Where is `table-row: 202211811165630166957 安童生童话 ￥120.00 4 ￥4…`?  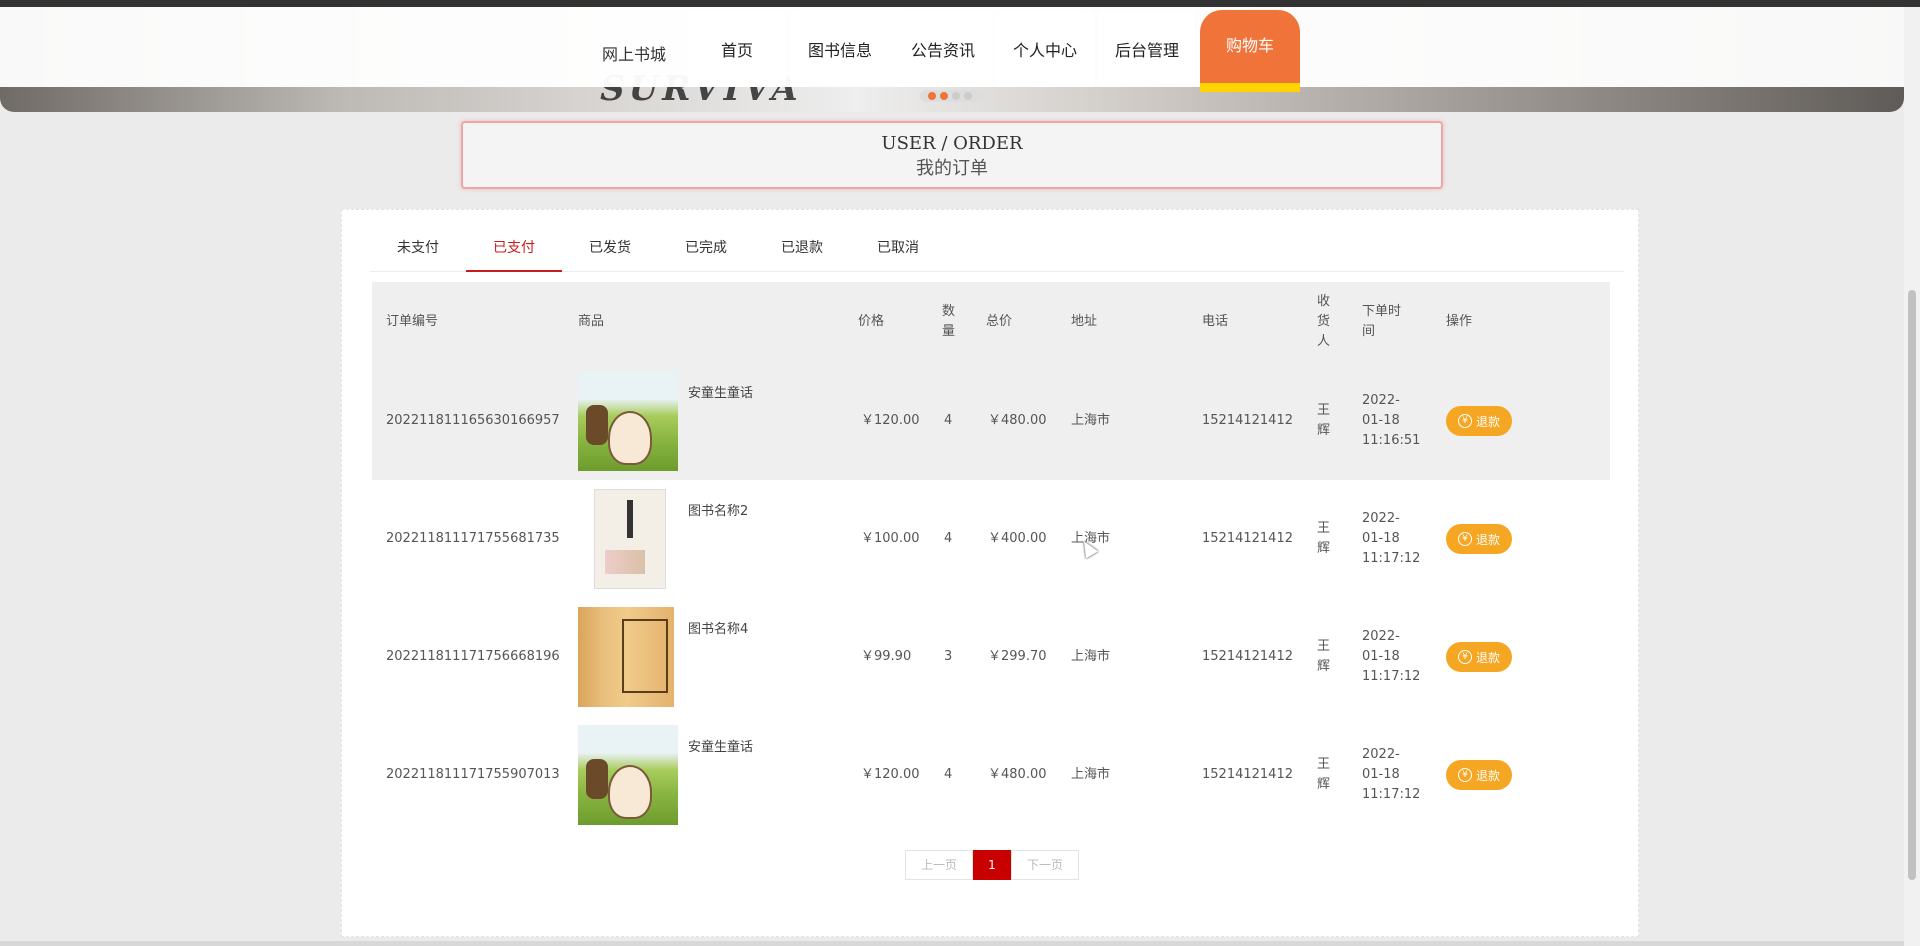
table-row: 202211811165630166957 安童生童话 ￥120.00 4 ￥4… is located at coordinates (991, 421).